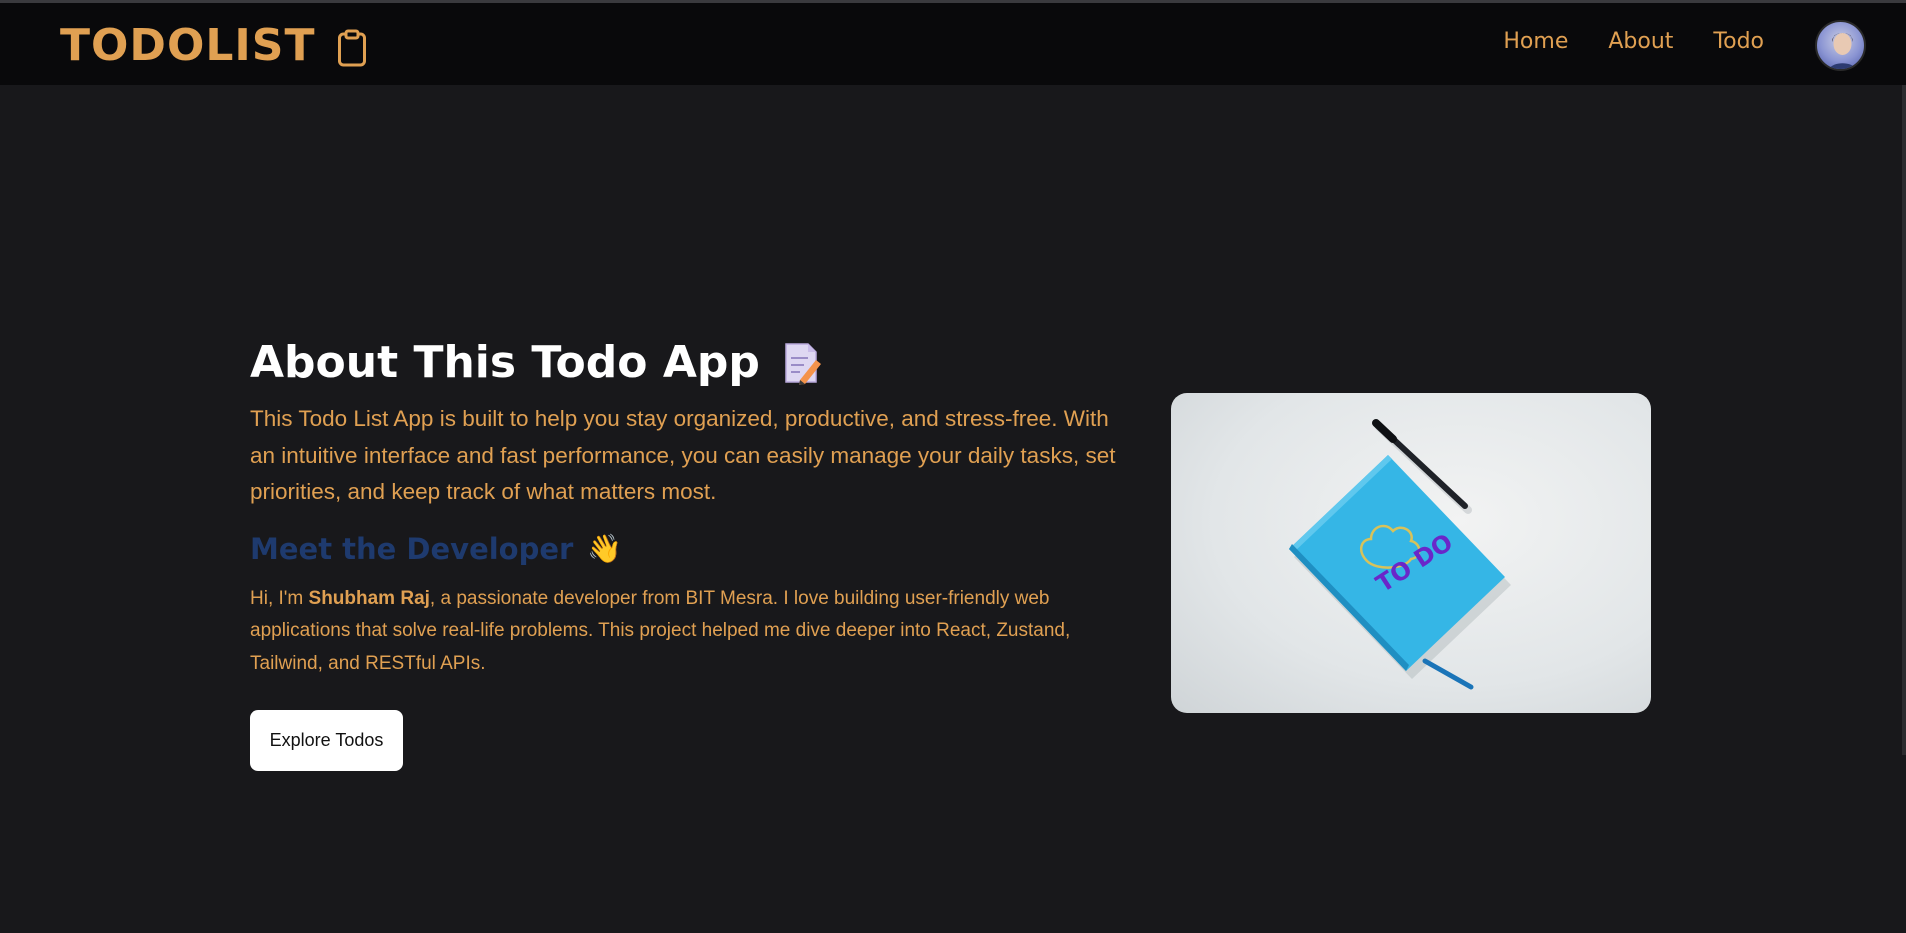  I want to click on nav-links: Home About Todo, so click(1633, 41).